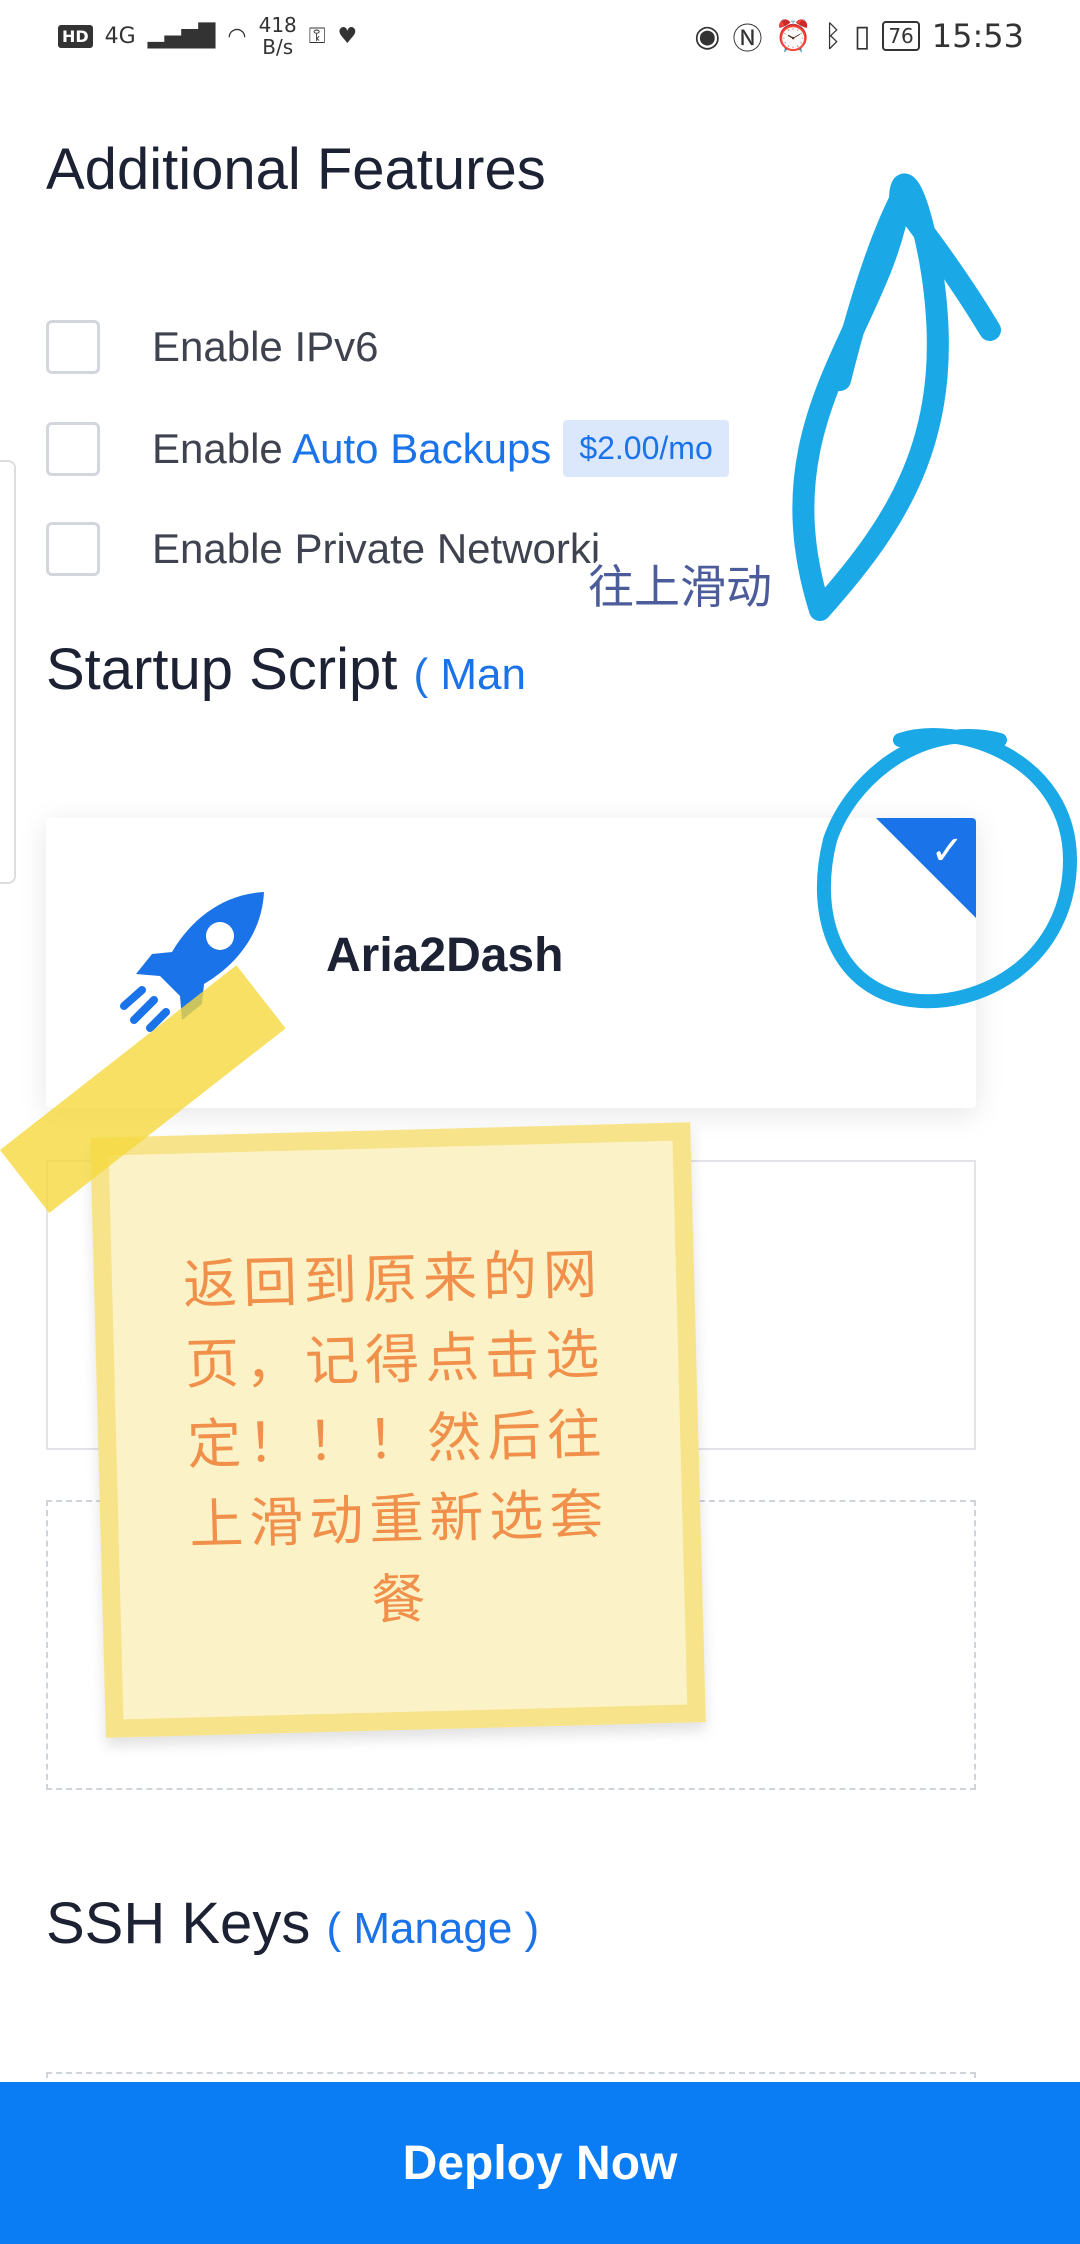 This screenshot has height=2244, width=1080. What do you see at coordinates (396, 1437) in the screenshot?
I see `sticky-note-text: 返回到原来的网页，记得点击选定！！！然后往上滑动重新选套餐` at bounding box center [396, 1437].